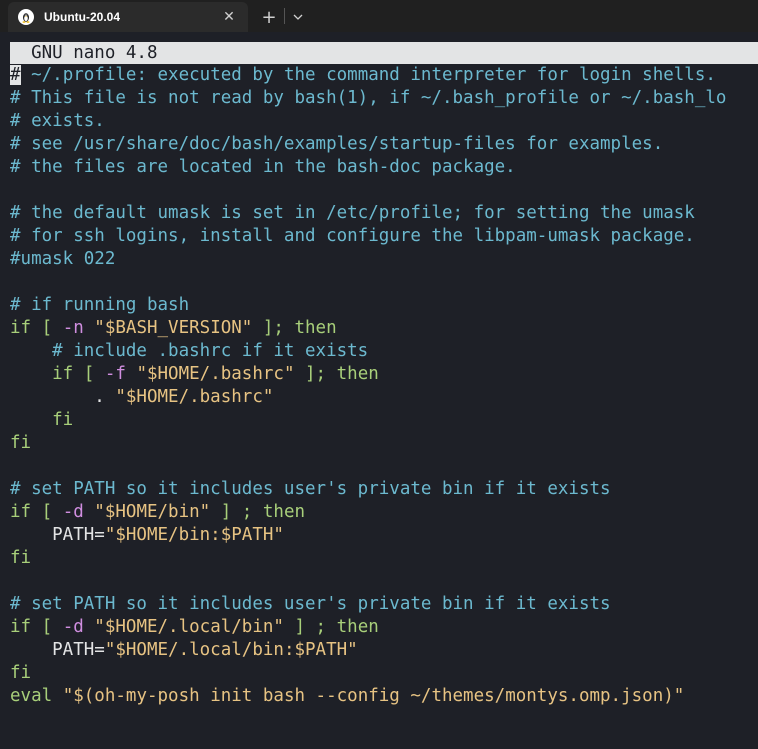  I want to click on code-token: # include .bashrc if it exists, so click(189, 351).